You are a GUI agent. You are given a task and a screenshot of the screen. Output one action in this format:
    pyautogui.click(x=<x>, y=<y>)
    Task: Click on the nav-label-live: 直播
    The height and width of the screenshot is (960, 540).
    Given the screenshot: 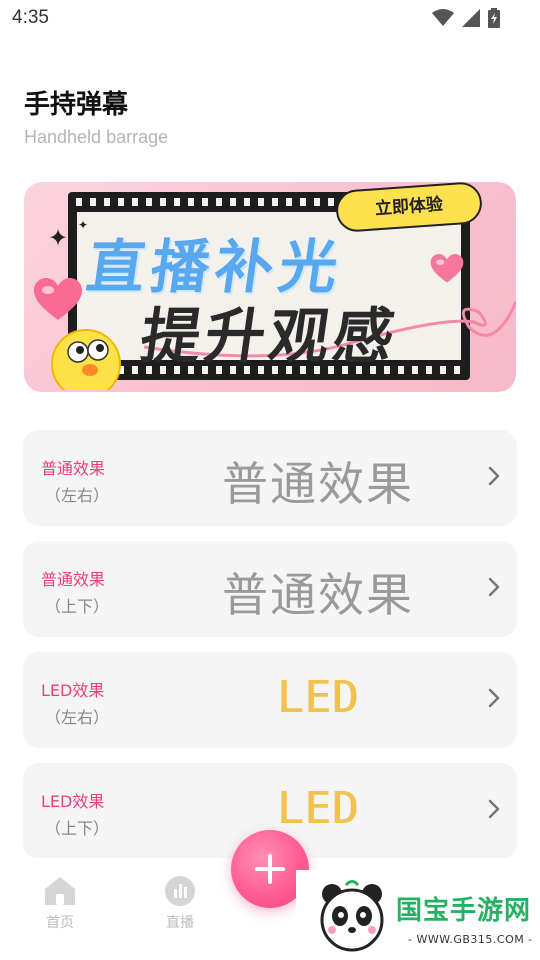 What is the action you would take?
    pyautogui.click(x=180, y=923)
    